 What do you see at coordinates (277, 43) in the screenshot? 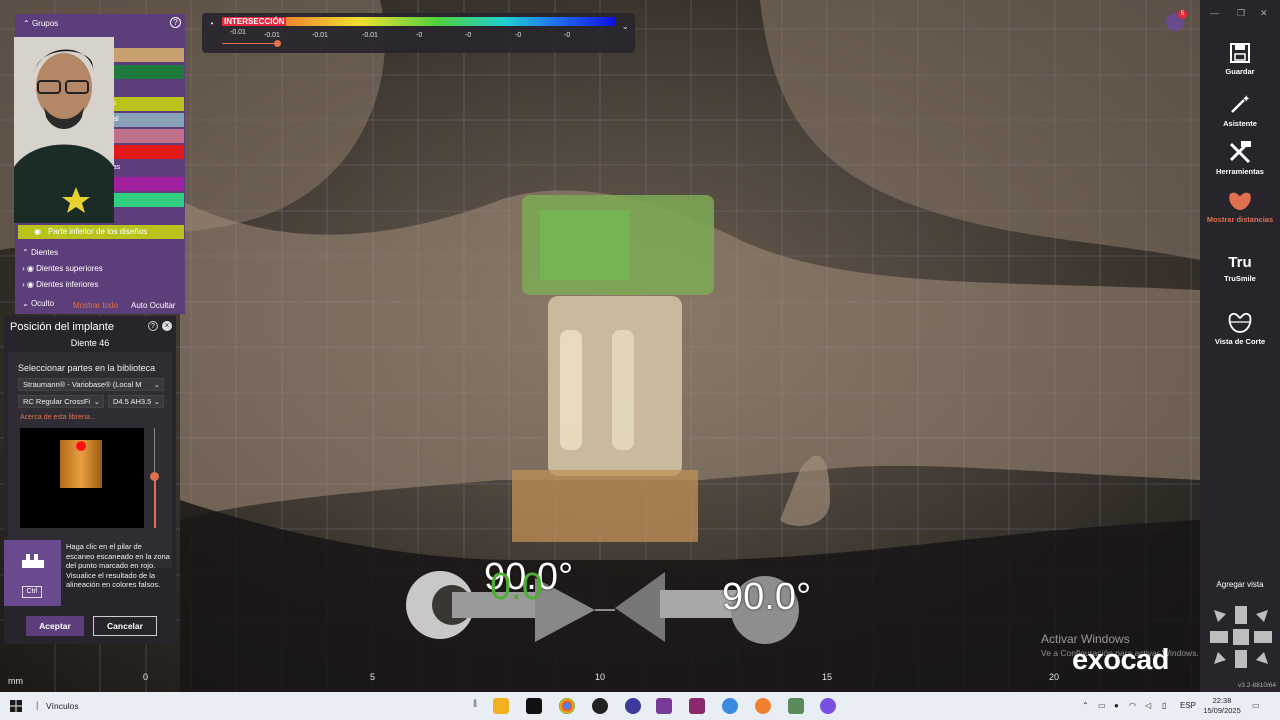
I see `intersection-slider-handle` at bounding box center [277, 43].